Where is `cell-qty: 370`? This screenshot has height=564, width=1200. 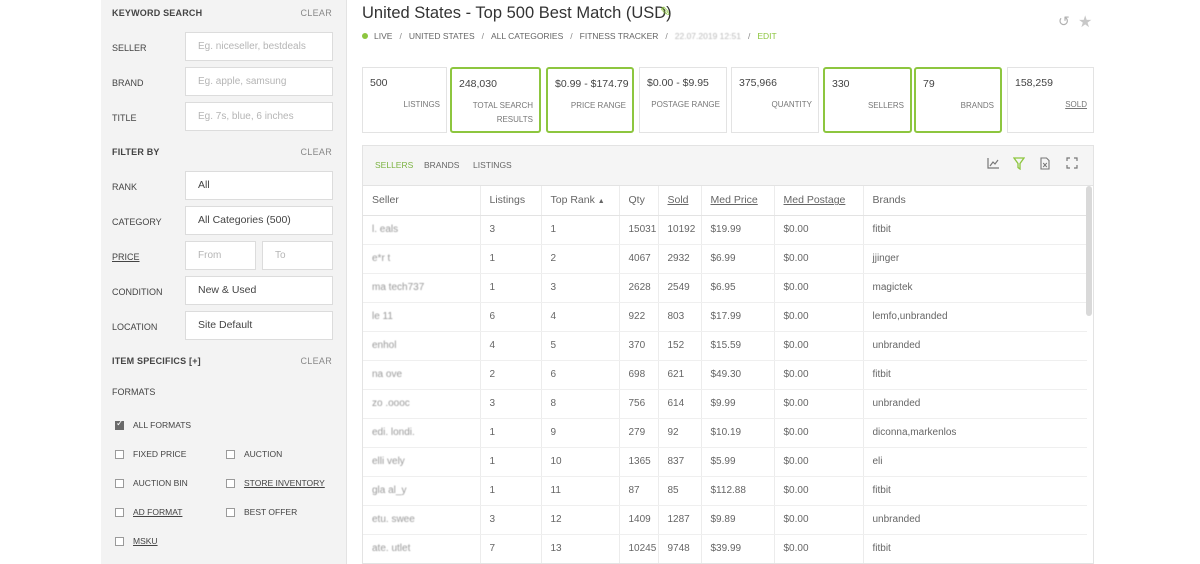 cell-qty: 370 is located at coordinates (639, 346).